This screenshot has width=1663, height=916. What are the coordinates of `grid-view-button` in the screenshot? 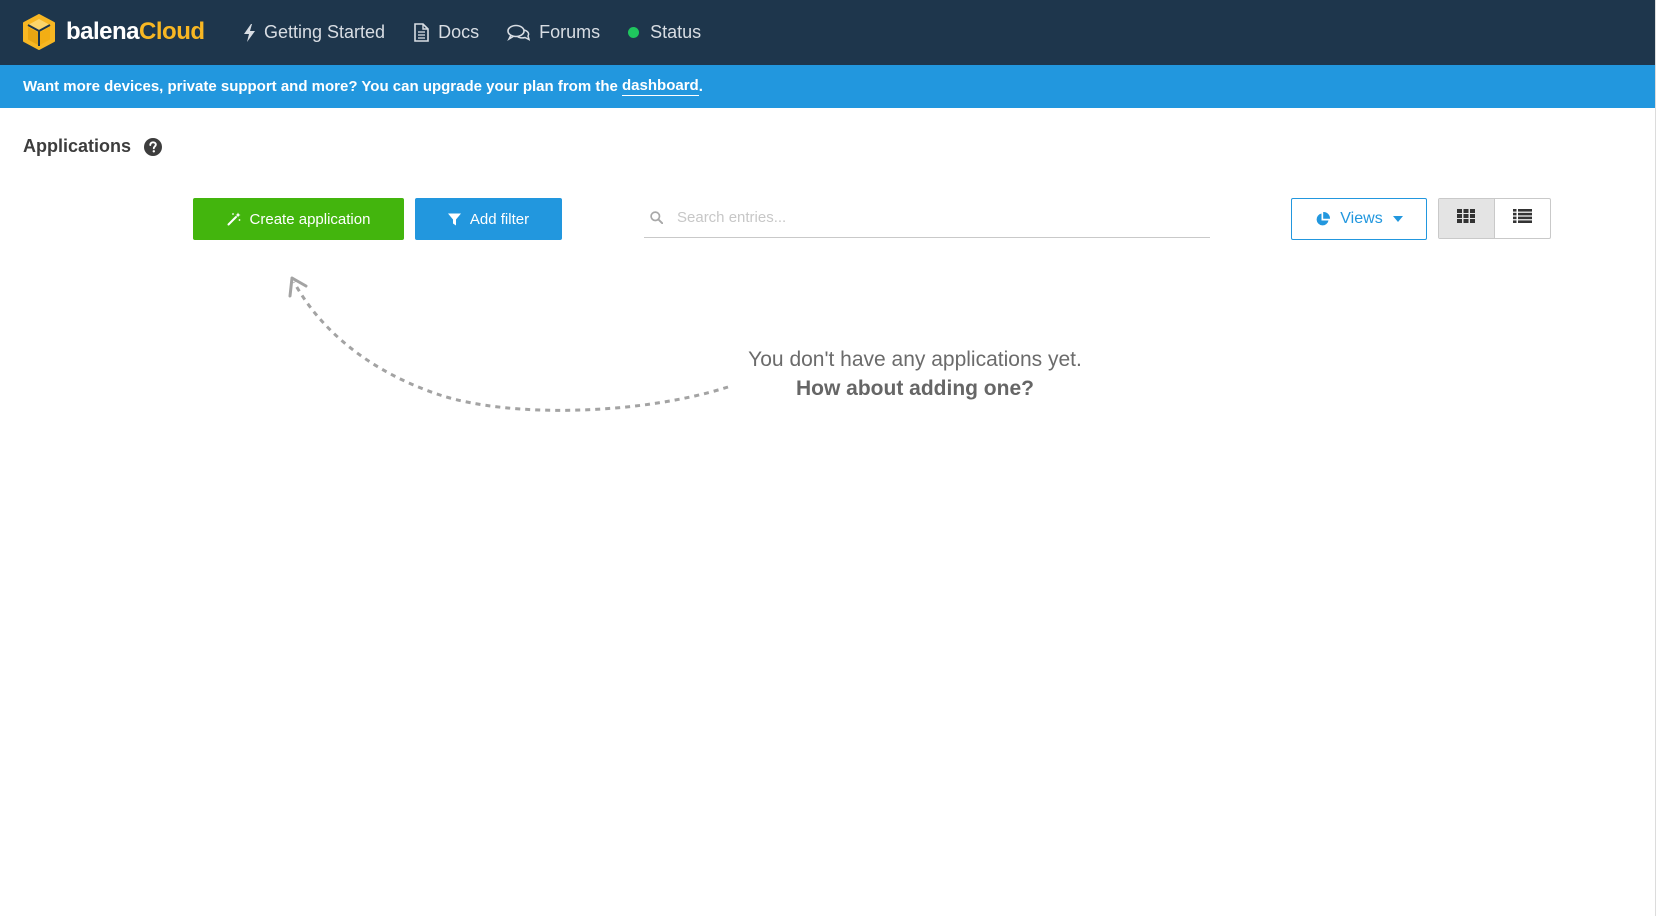 It's located at (1467, 218).